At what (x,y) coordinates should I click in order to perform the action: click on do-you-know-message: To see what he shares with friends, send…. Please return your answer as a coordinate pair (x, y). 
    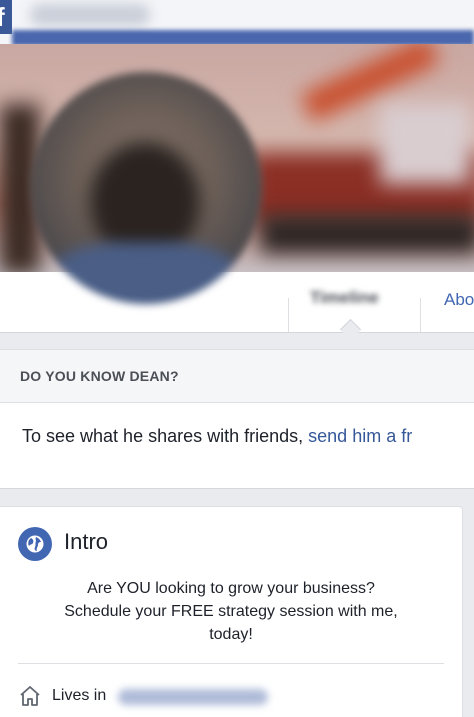
    Looking at the image, I should click on (217, 436).